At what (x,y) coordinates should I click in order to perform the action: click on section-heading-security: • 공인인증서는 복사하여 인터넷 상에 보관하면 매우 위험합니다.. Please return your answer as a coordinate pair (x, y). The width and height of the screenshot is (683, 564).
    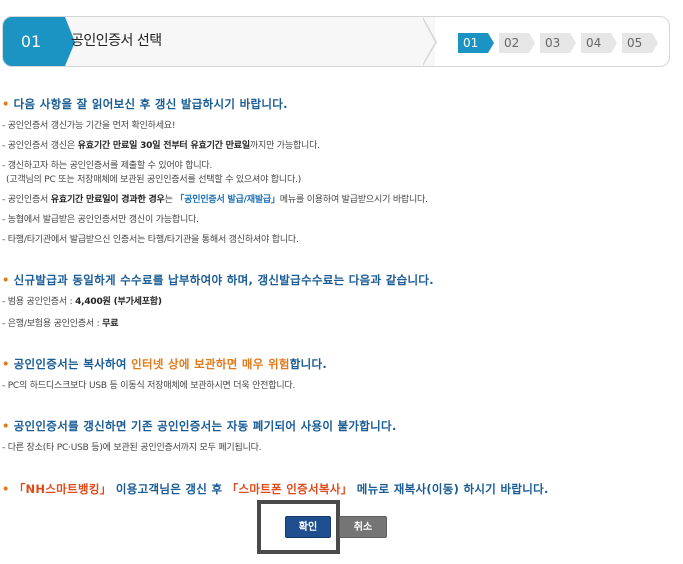
    Looking at the image, I should click on (164, 364).